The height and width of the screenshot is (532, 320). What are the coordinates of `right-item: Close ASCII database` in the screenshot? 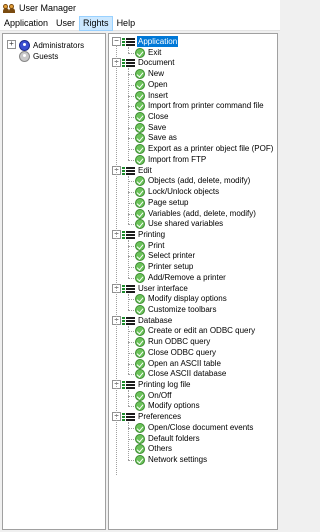 It's located at (187, 373).